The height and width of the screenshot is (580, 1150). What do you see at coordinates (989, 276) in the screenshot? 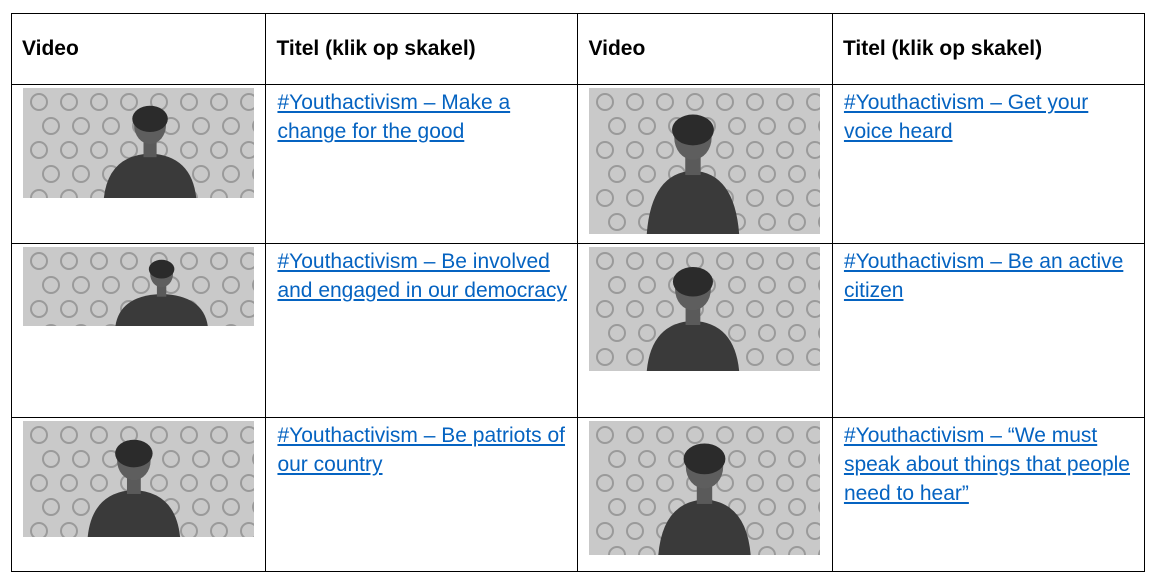
I see `video-link: #Youthactivism – Be an active citizen` at bounding box center [989, 276].